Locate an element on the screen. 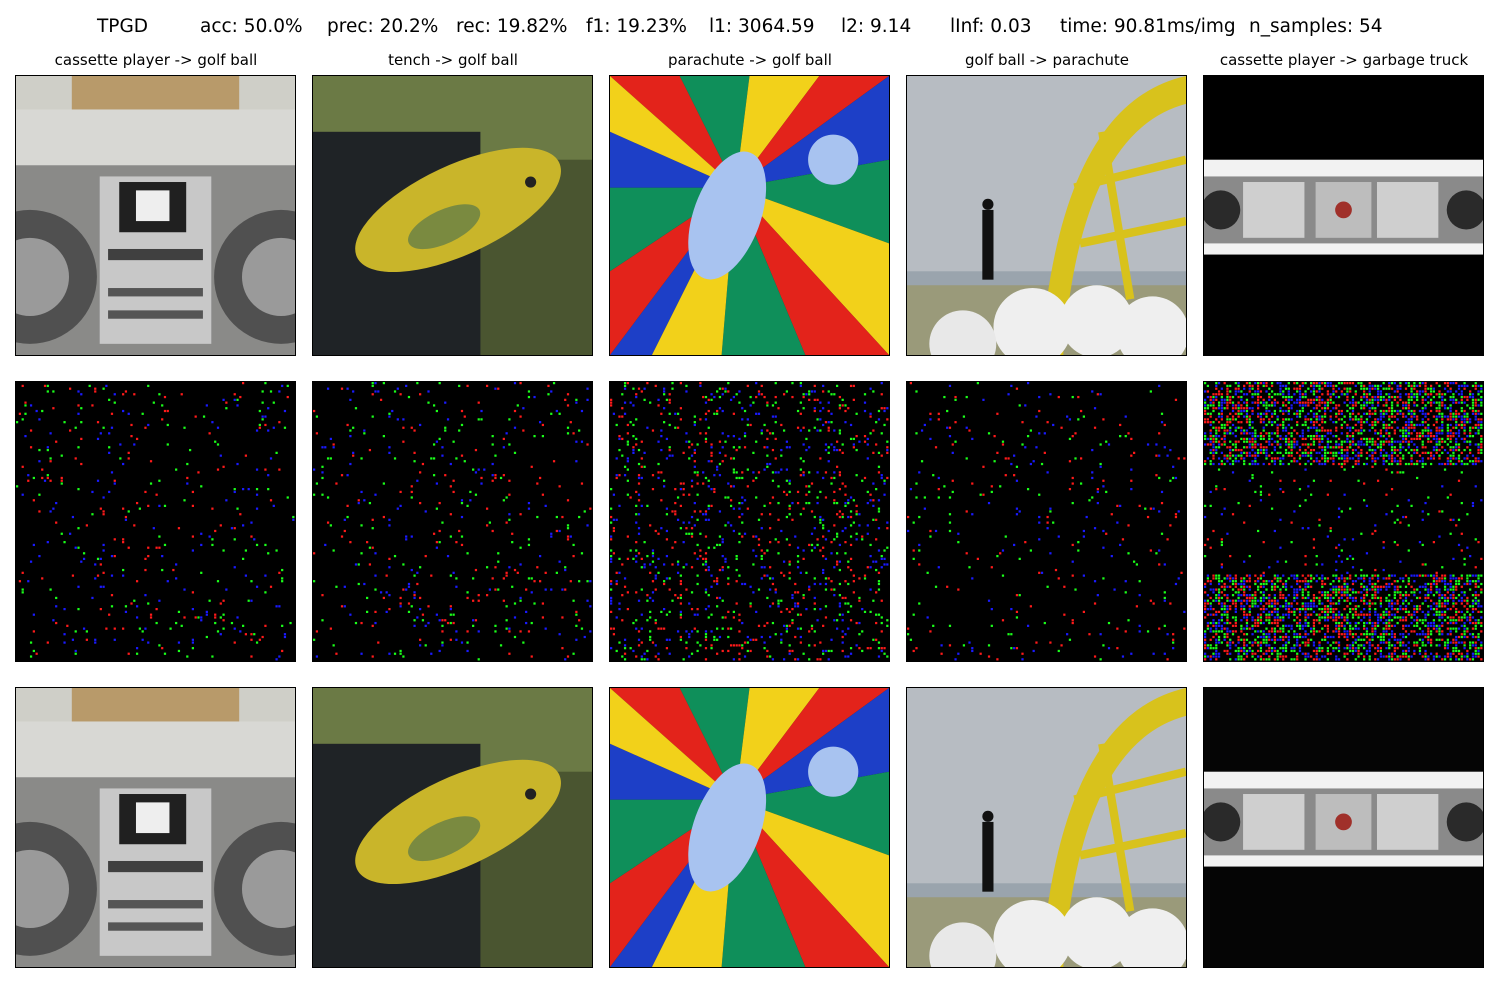  recall-metric: rec: 19.82% is located at coordinates (512, 26).